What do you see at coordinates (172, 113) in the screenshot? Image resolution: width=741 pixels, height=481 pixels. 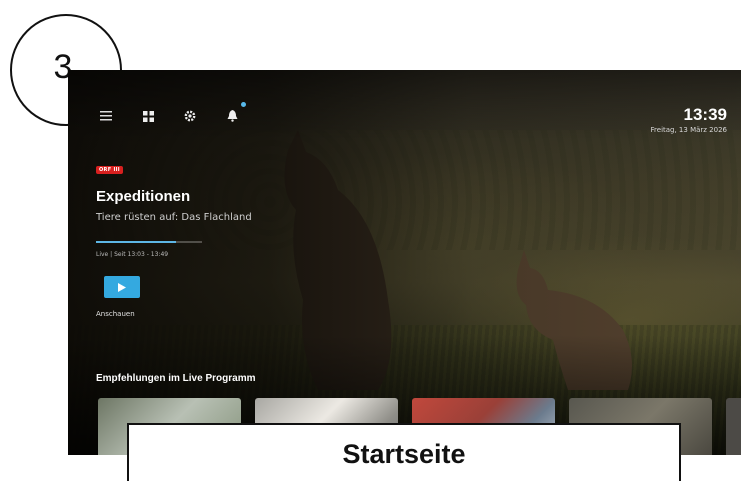 I see `top-nav` at bounding box center [172, 113].